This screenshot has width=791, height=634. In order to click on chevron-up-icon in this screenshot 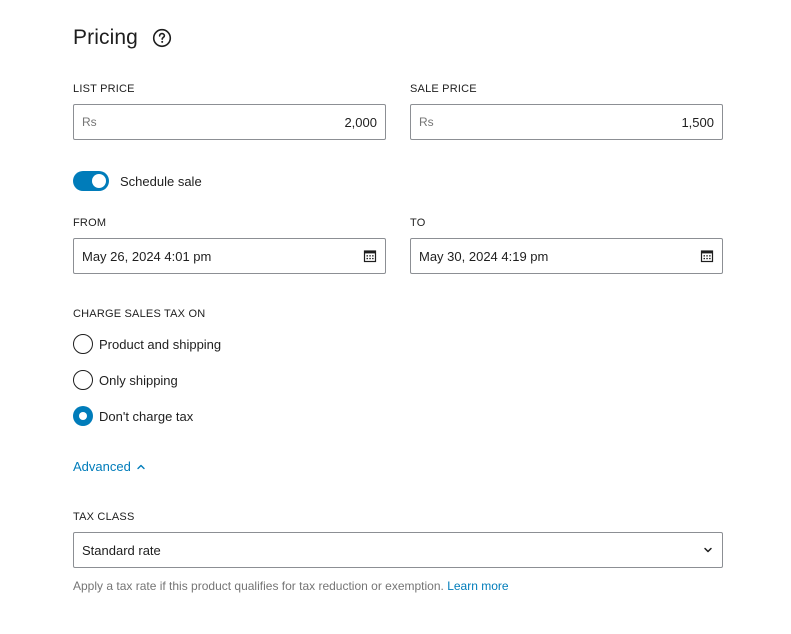, I will do `click(141, 467)`.